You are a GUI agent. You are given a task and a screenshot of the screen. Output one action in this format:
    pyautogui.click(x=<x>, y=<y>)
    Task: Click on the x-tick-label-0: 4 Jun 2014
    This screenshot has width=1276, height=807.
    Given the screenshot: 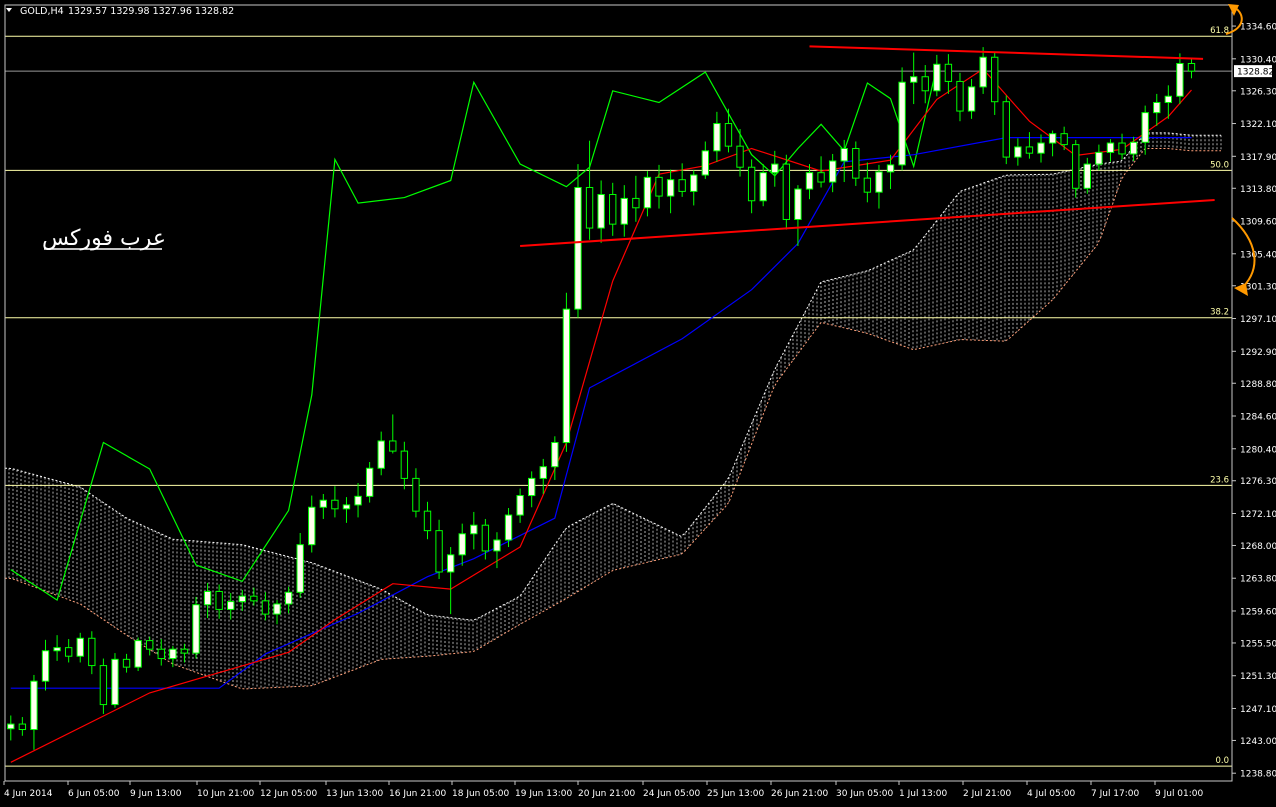 What is the action you would take?
    pyautogui.click(x=28, y=794)
    